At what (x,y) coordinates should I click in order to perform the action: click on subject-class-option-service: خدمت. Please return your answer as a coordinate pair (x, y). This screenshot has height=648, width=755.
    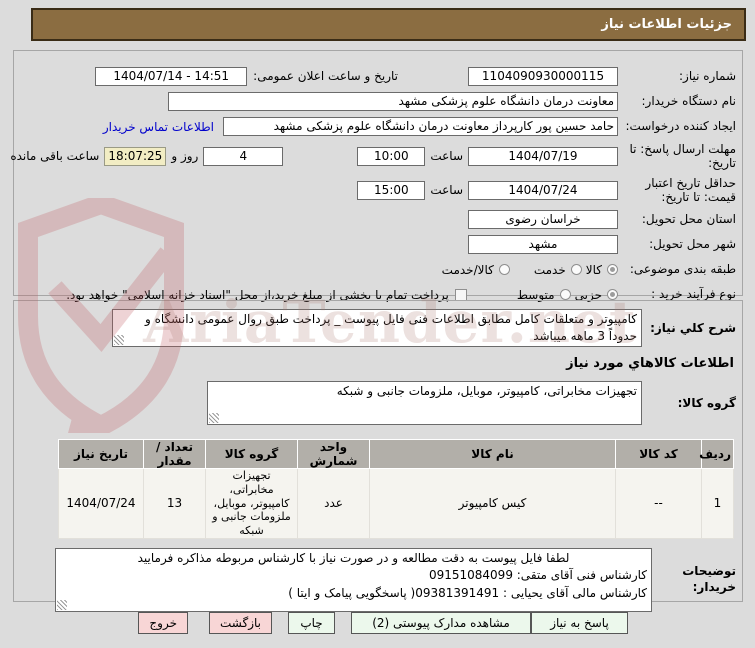
    Looking at the image, I should click on (558, 270).